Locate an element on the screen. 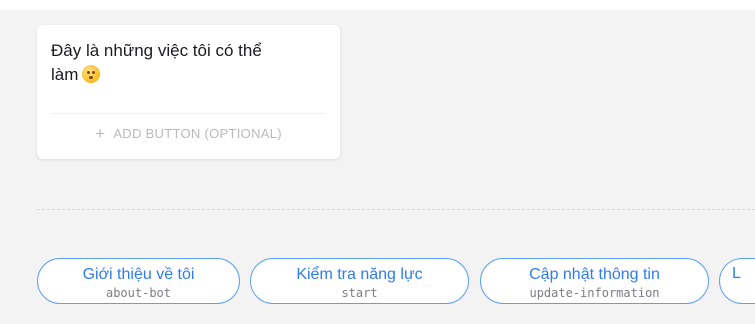 This screenshot has height=324, width=755. card-divider is located at coordinates (188, 113).